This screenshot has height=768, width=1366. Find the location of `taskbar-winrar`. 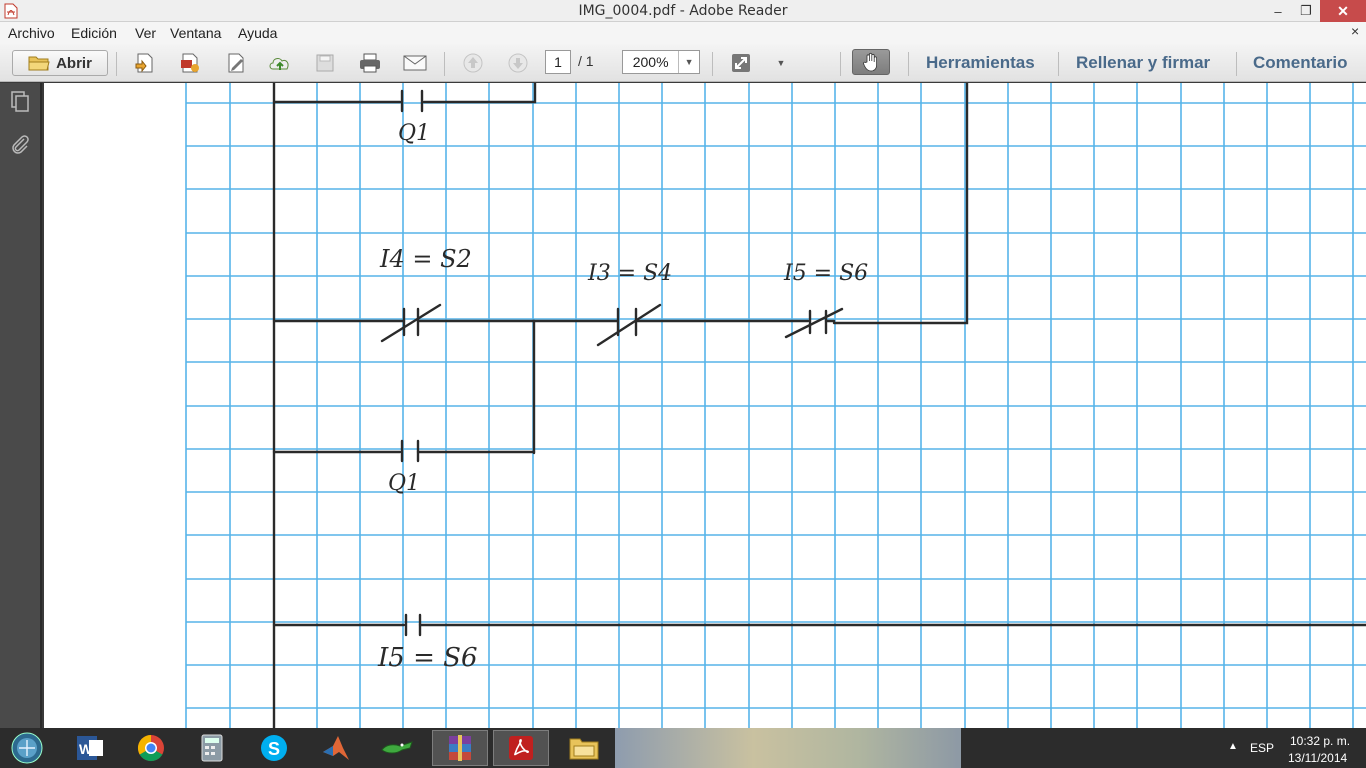

taskbar-winrar is located at coordinates (460, 748).